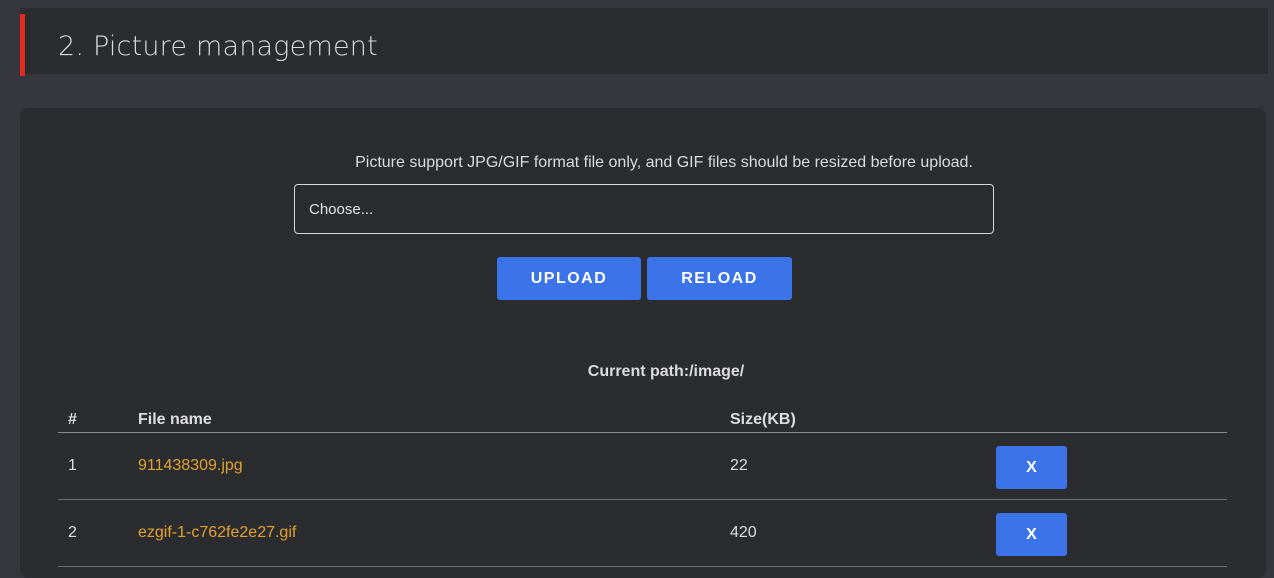 The width and height of the screenshot is (1274, 578). What do you see at coordinates (22, 45) in the screenshot?
I see `section-accent-bar` at bounding box center [22, 45].